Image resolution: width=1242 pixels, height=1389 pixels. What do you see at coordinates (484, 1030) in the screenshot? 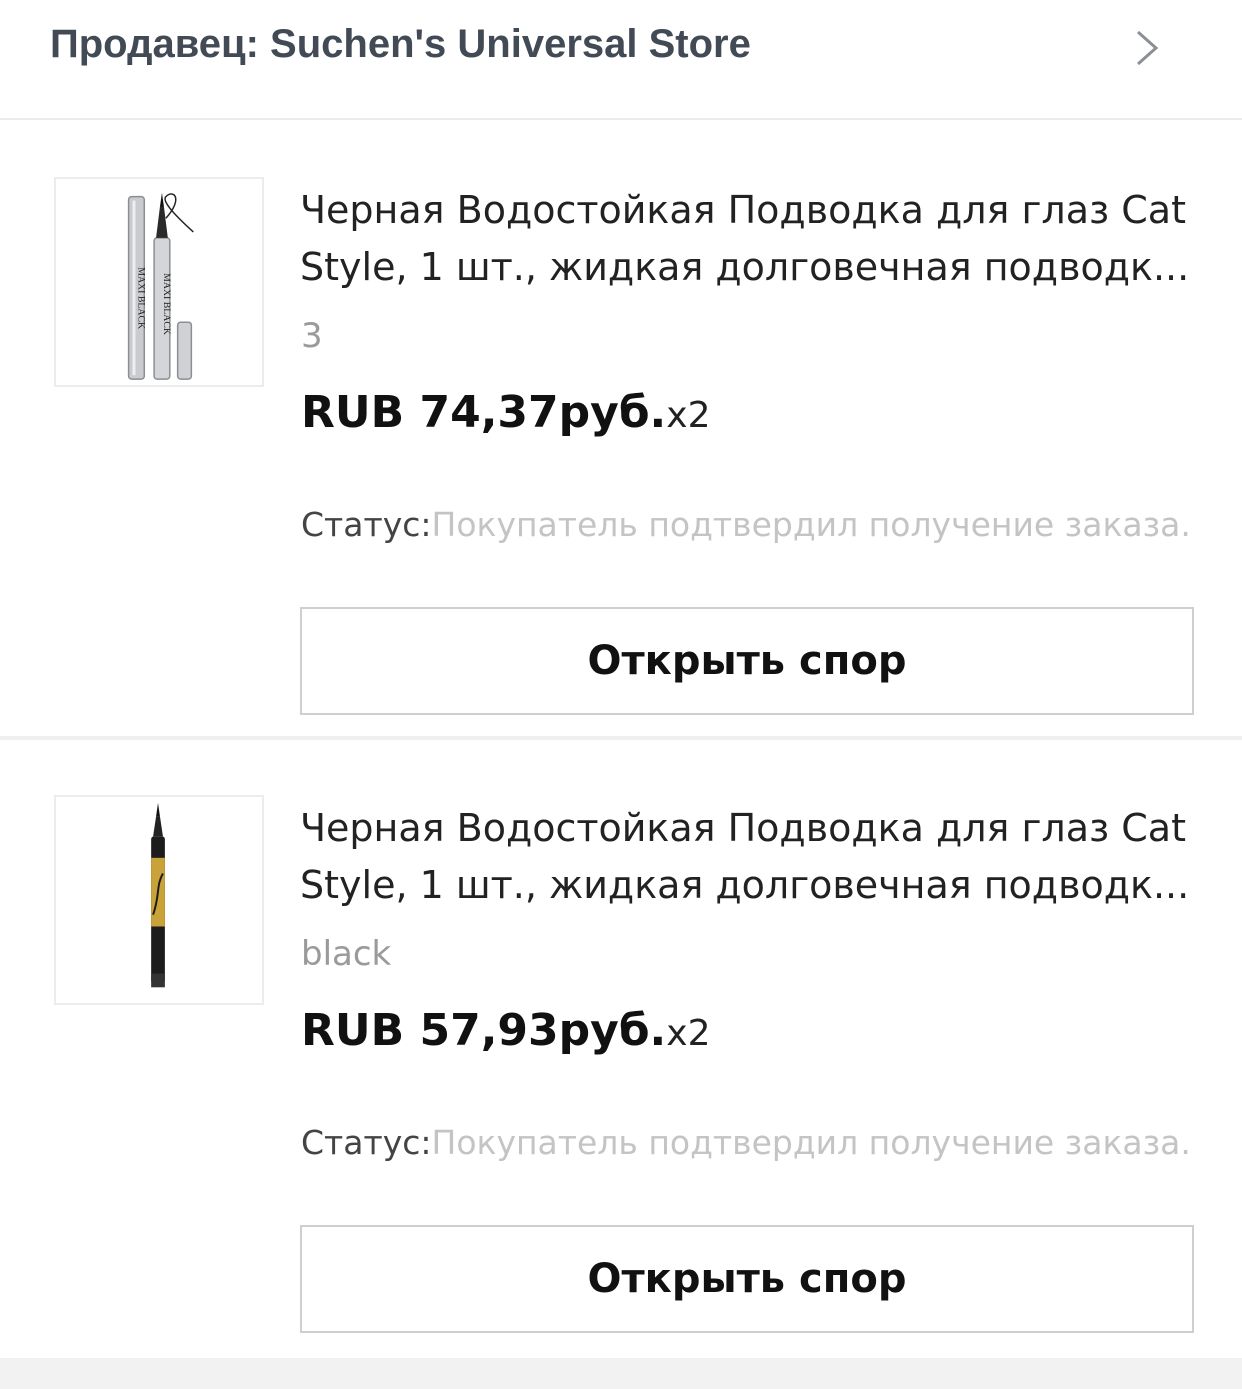
I see `product-price: RUB 57,93руб.` at bounding box center [484, 1030].